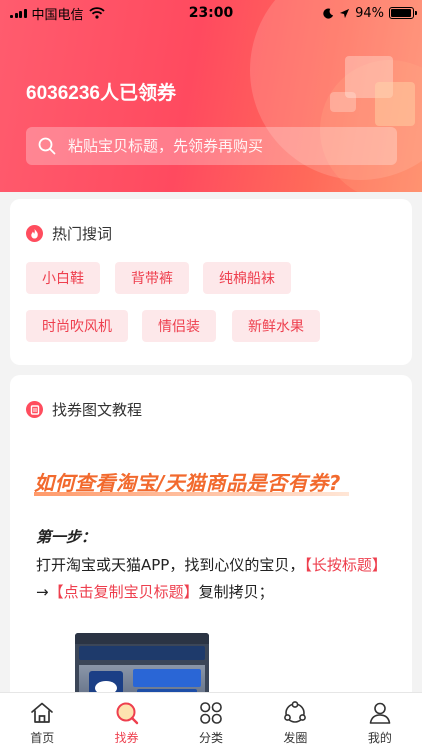 The image size is (422, 750). I want to click on tab-share: 发圈, so click(295, 721).